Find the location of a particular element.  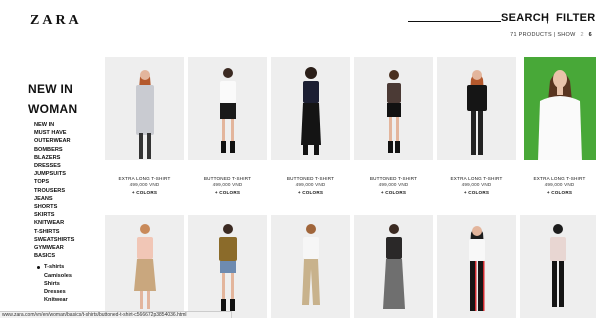

nav-item-shorts: SHORTS is located at coordinates (54, 207).